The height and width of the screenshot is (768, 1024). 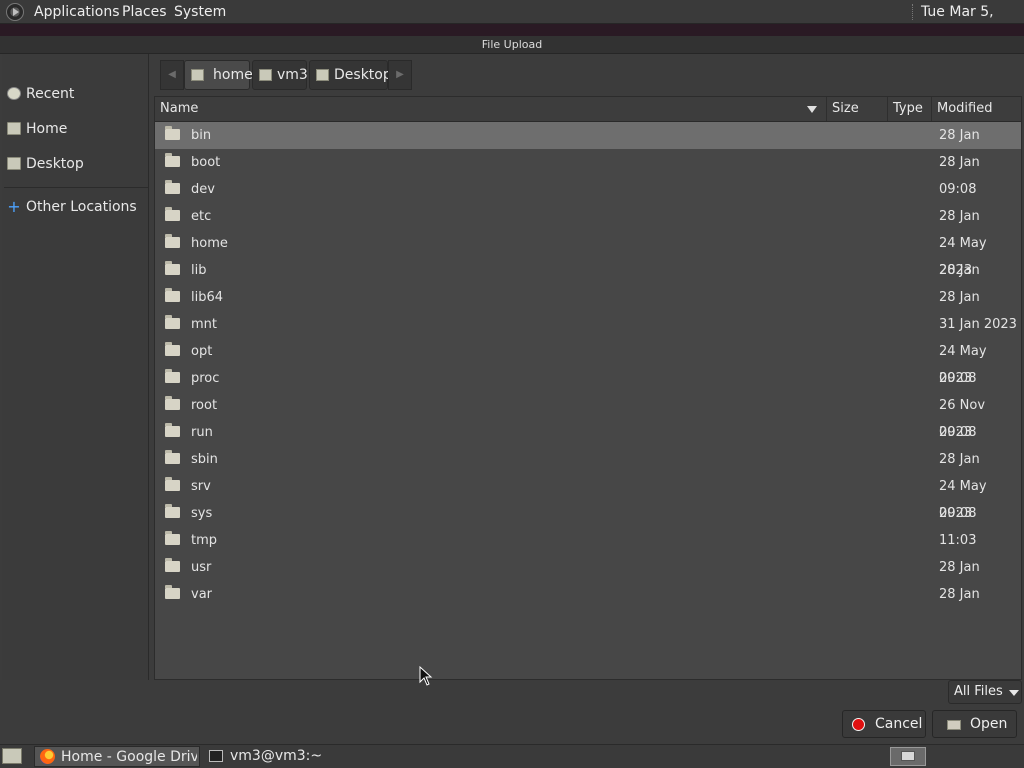 What do you see at coordinates (588, 594) in the screenshot?
I see `file-row: var 28 Jan` at bounding box center [588, 594].